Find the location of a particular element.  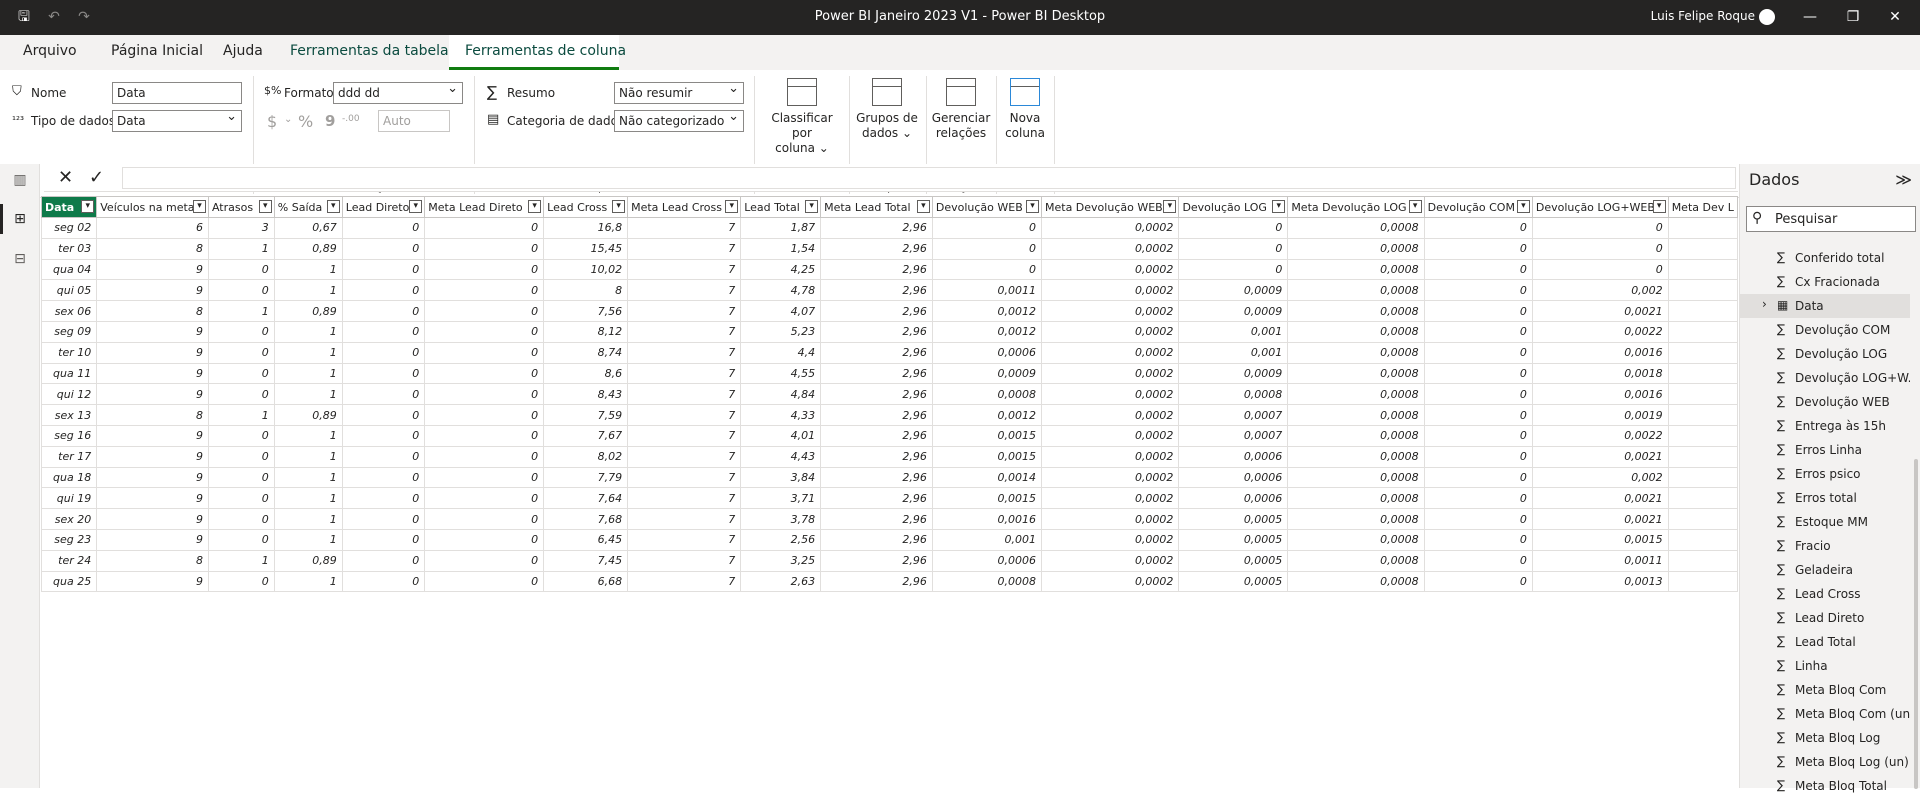

field-item: ∑Devolução LOG is located at coordinates (1825, 354).